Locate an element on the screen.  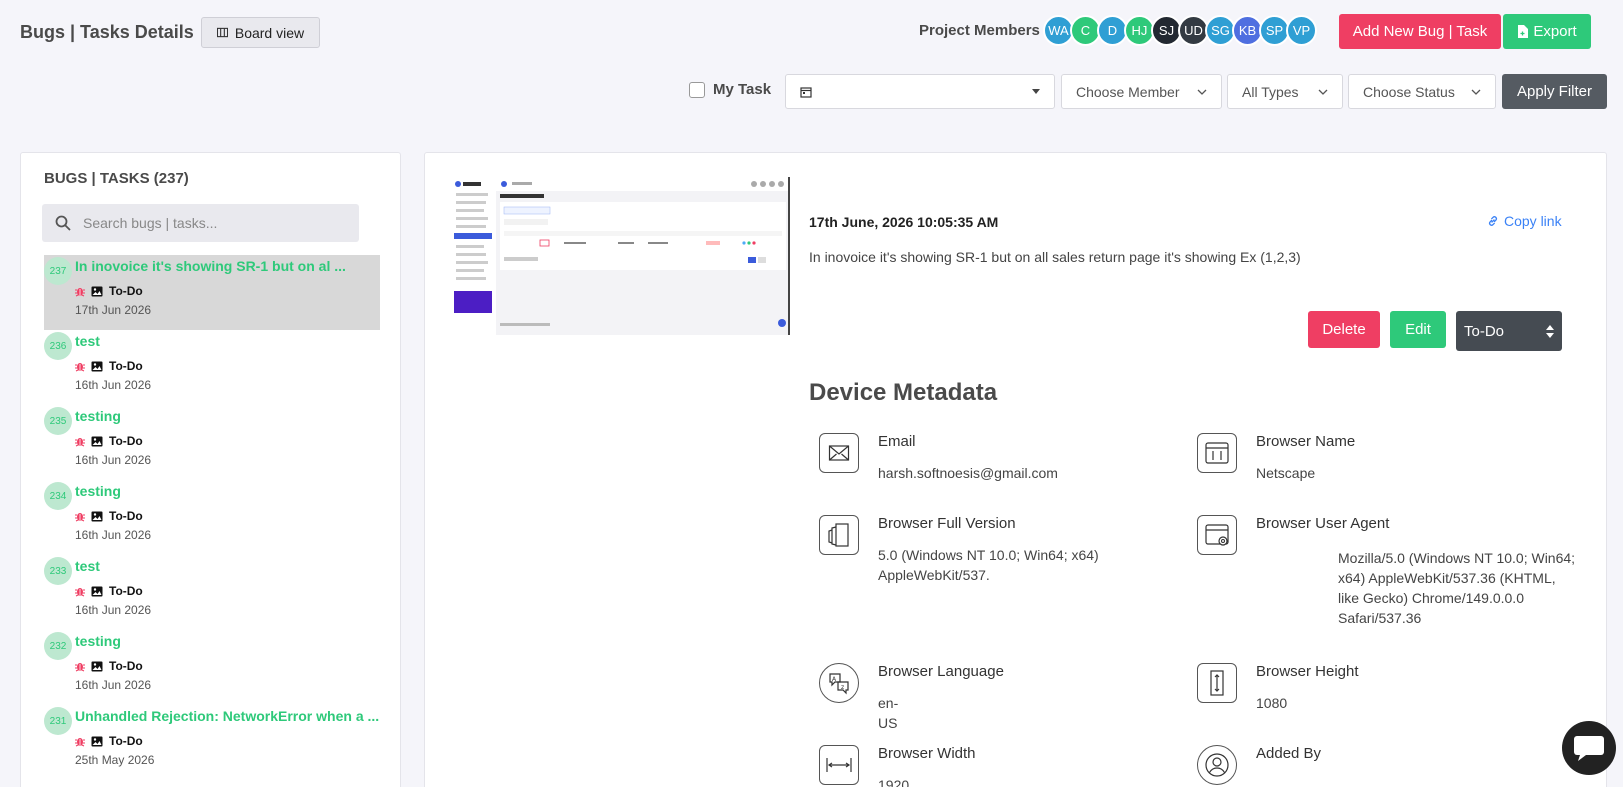
choose-status-value: Choose Status is located at coordinates (1409, 91).